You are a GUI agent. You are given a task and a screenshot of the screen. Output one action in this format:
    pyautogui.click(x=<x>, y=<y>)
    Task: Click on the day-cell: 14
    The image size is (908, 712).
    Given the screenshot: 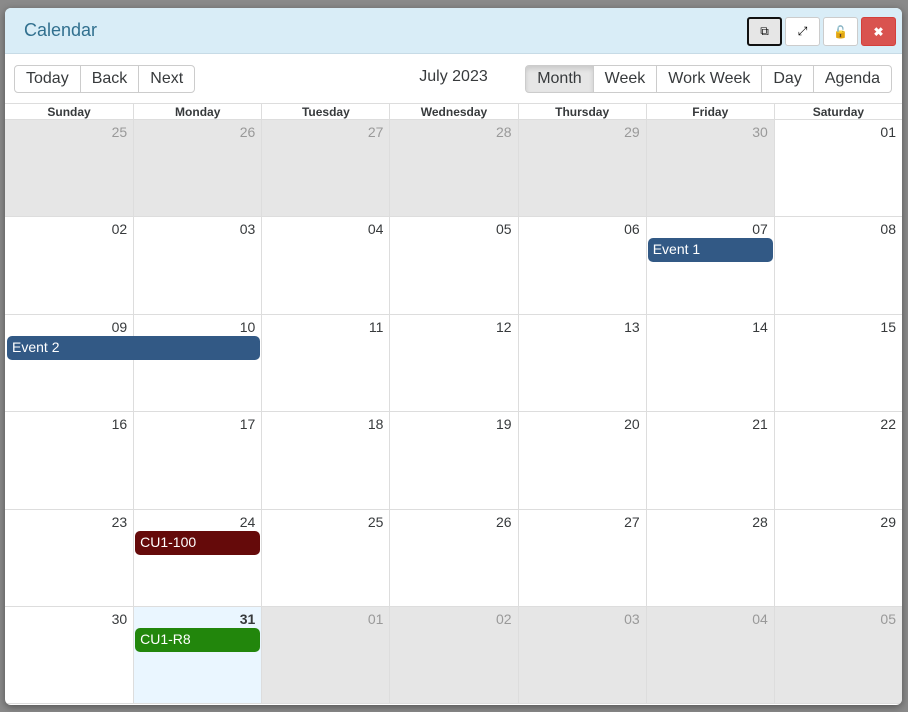 What is the action you would take?
    pyautogui.click(x=709, y=363)
    